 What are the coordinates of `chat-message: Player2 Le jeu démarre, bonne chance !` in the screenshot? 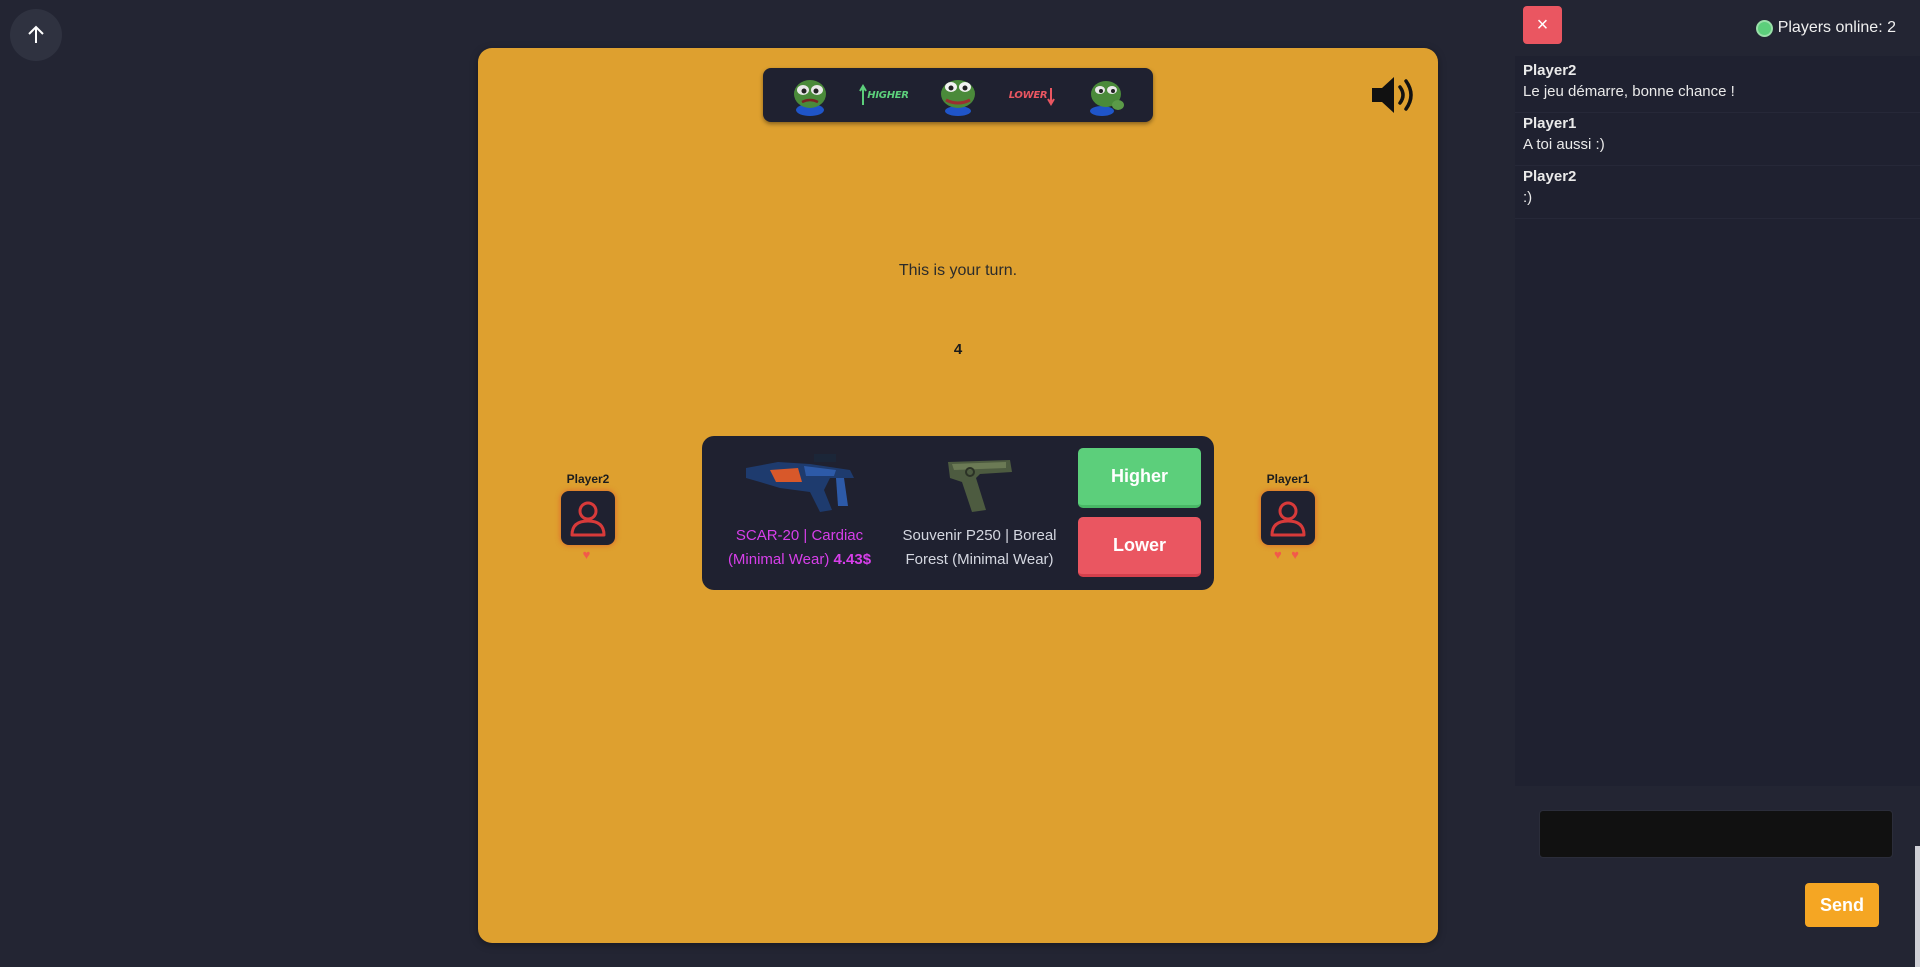 It's located at (1717, 86).